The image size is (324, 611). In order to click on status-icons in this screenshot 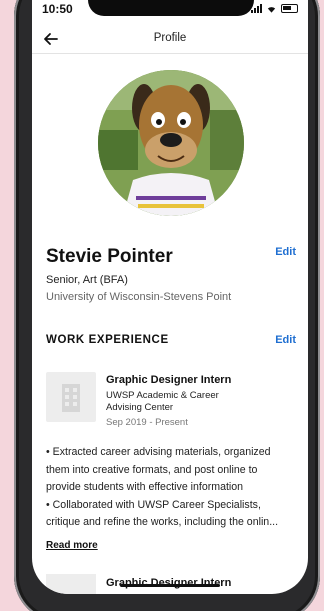, I will do `click(274, 8)`.